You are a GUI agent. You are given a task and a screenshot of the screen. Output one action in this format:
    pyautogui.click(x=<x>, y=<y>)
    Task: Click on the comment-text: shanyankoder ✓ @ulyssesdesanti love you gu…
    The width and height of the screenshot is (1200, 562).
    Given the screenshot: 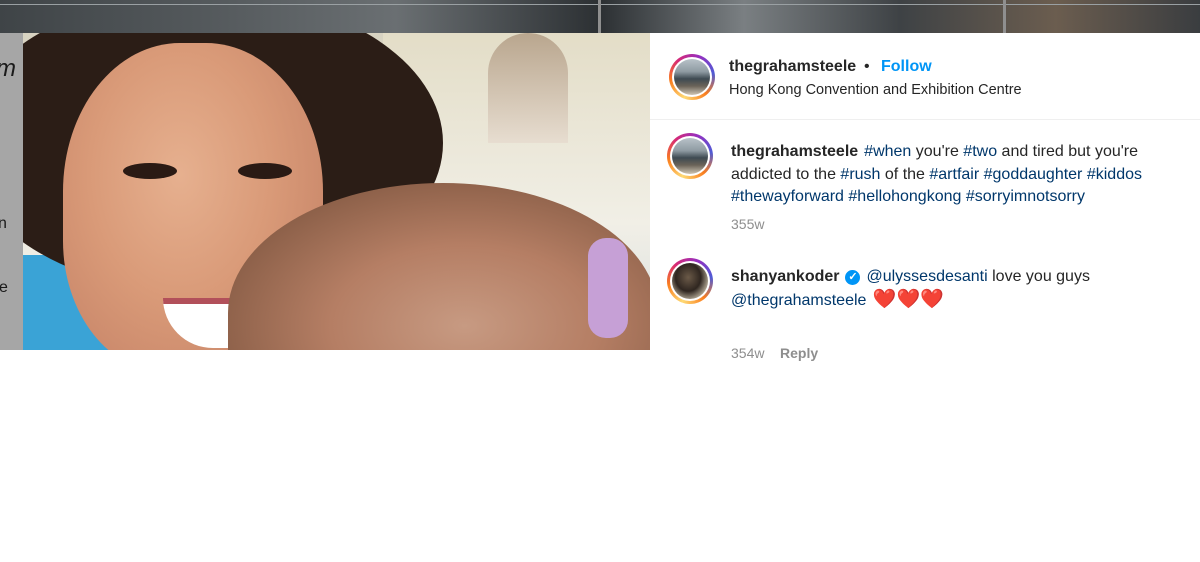 What is the action you would take?
    pyautogui.click(x=961, y=289)
    